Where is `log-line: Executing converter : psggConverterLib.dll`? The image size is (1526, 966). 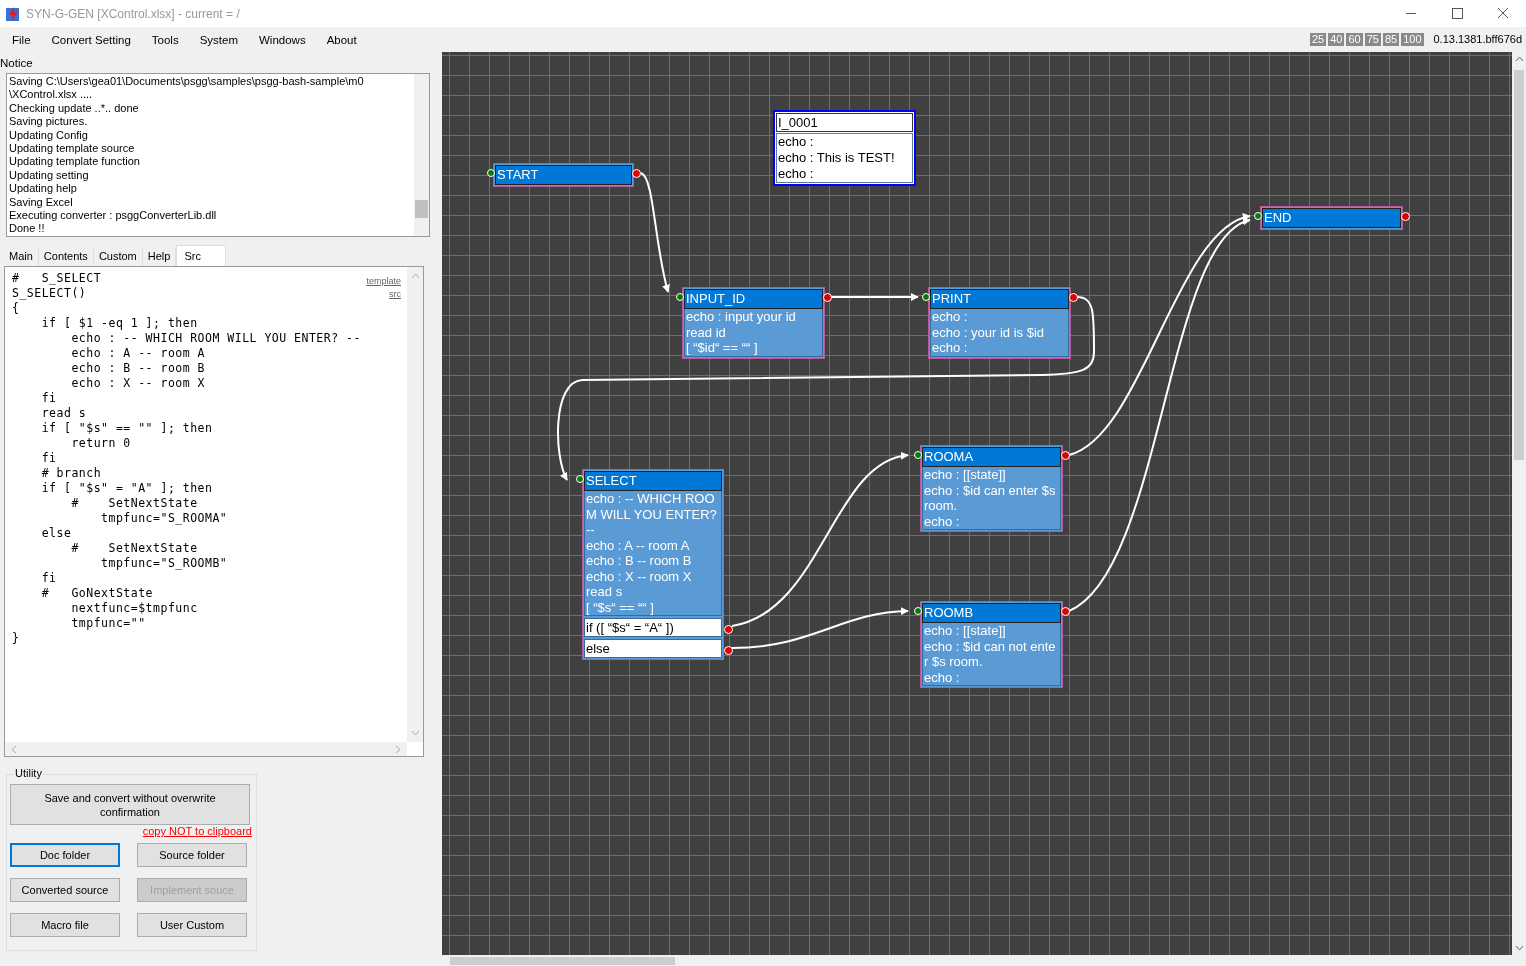 log-line: Executing converter : psggConverterLib.dll is located at coordinates (113, 216).